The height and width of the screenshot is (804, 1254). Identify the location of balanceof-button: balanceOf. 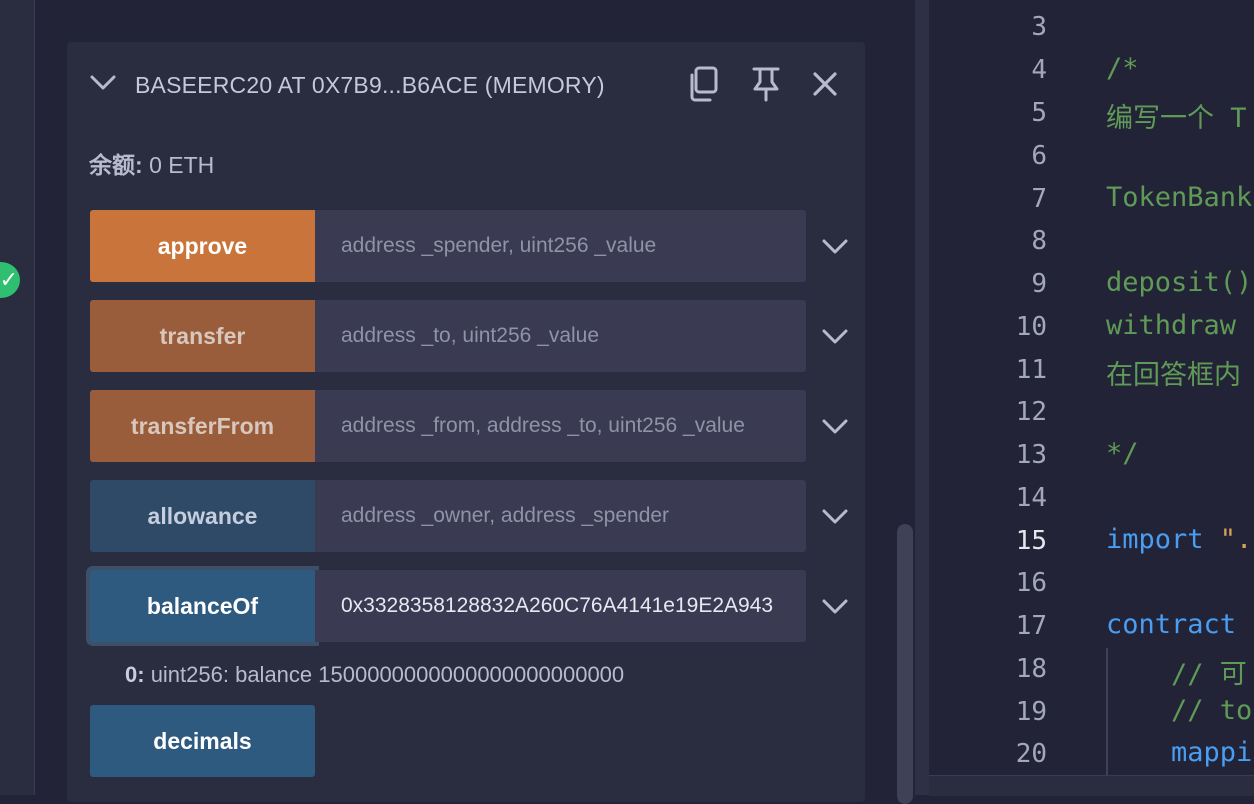
(202, 606).